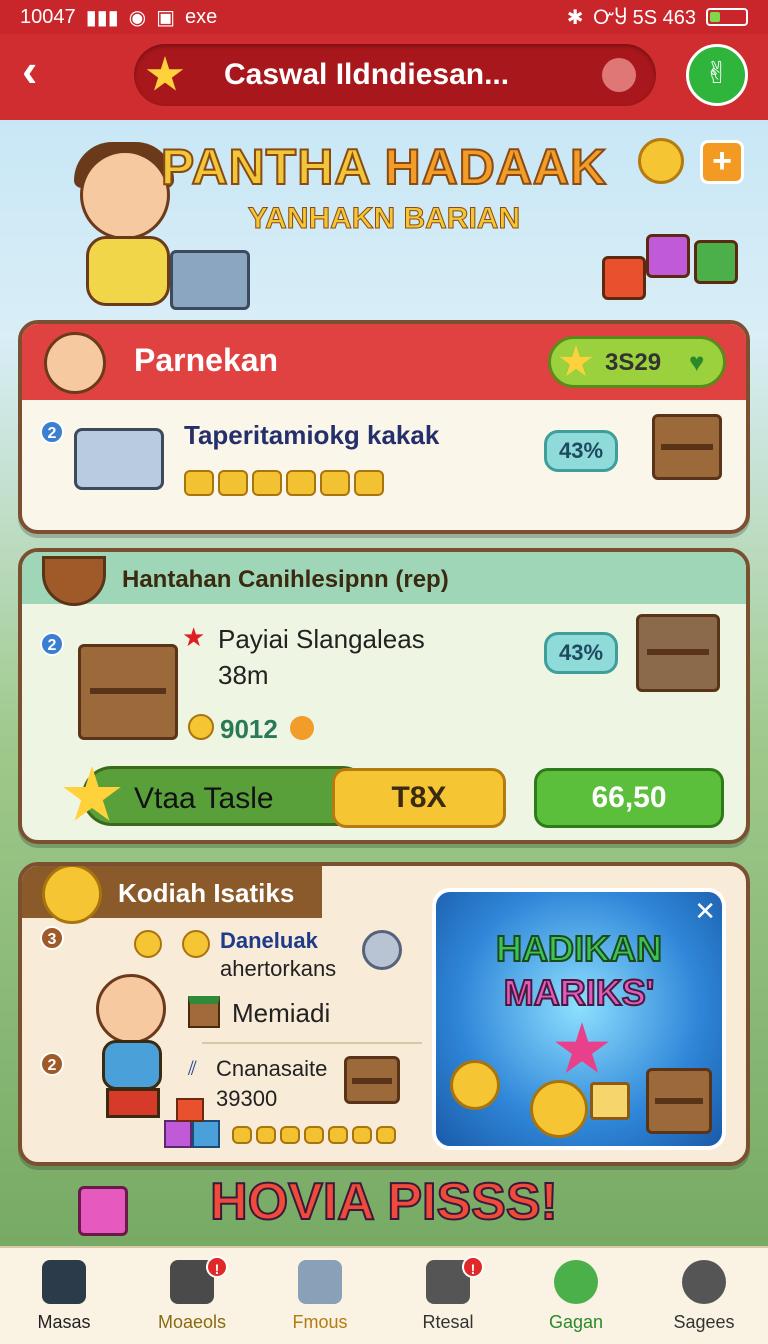 Image resolution: width=768 pixels, height=1344 pixels. What do you see at coordinates (496, 167) in the screenshot?
I see `hero-title-part2: HADAAK` at bounding box center [496, 167].